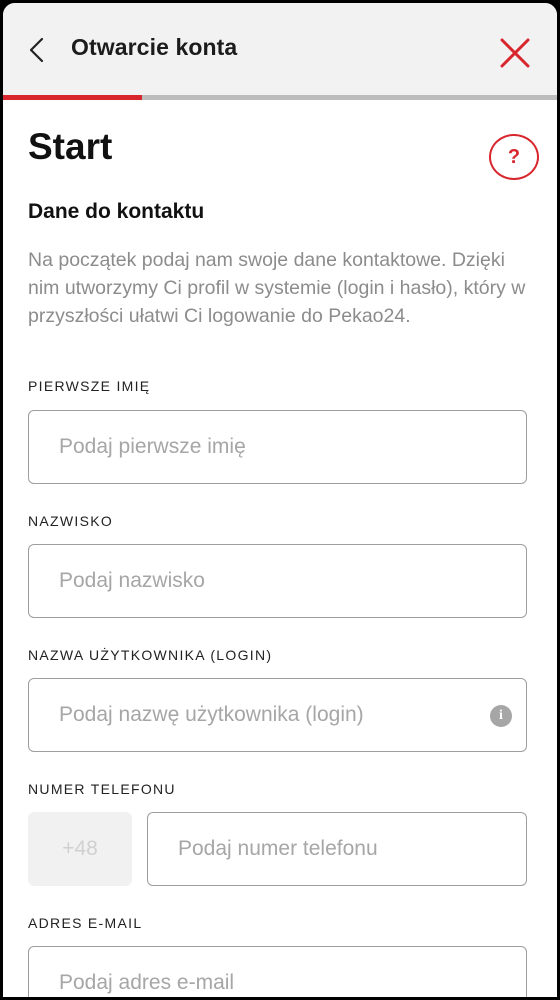 This screenshot has height=1000, width=560. I want to click on email-field, so click(277, 971).